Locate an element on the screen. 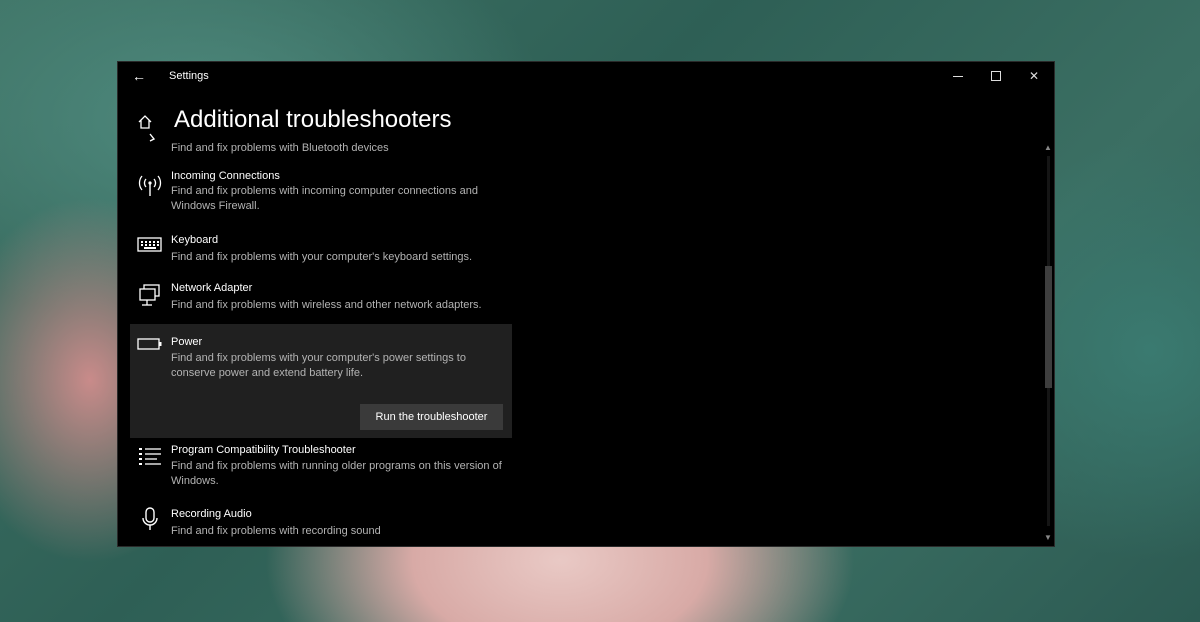  scrollbar: ▲ ▼ is located at coordinates (1048, 344).